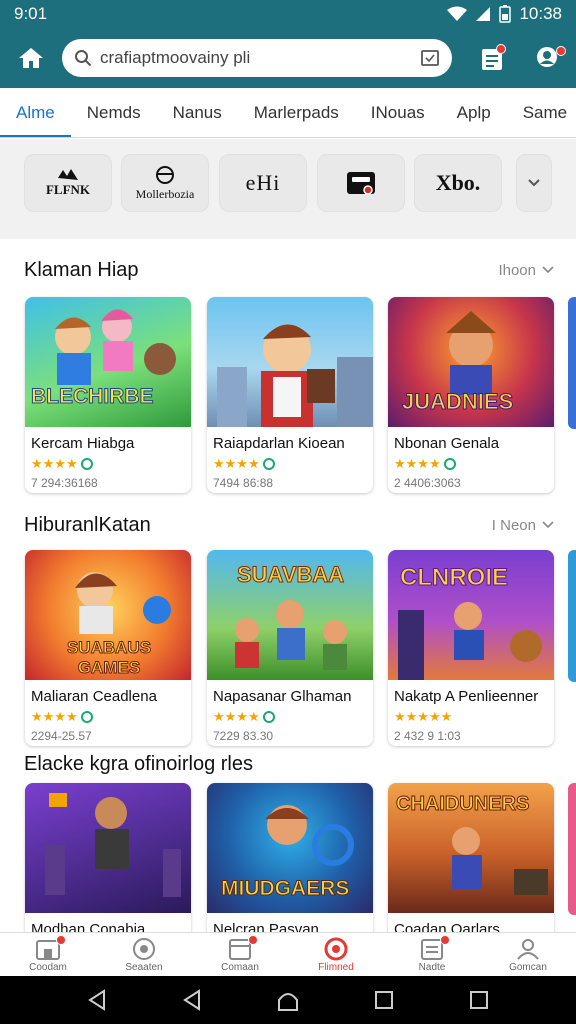 This screenshot has height=1024, width=576. I want to click on section-header: Klaman Hiap Ihoon, so click(288, 270).